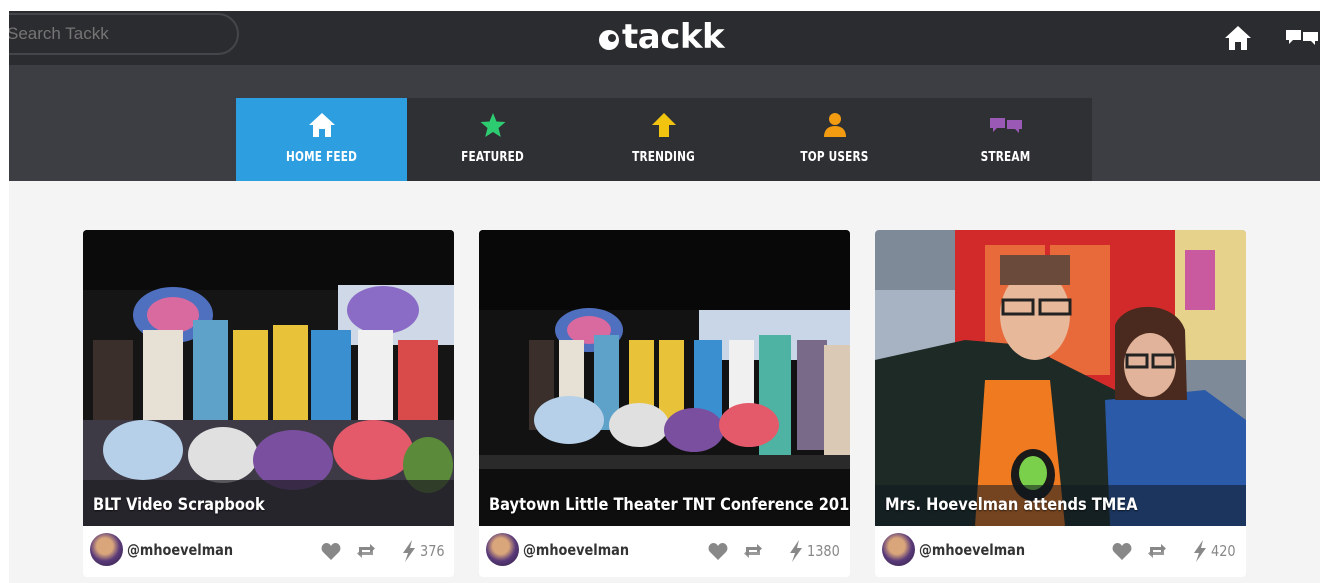 This screenshot has width=1320, height=583. Describe the element at coordinates (1011, 505) in the screenshot. I see `card-title: Mrs. Hoevelman attends TMEA` at that location.